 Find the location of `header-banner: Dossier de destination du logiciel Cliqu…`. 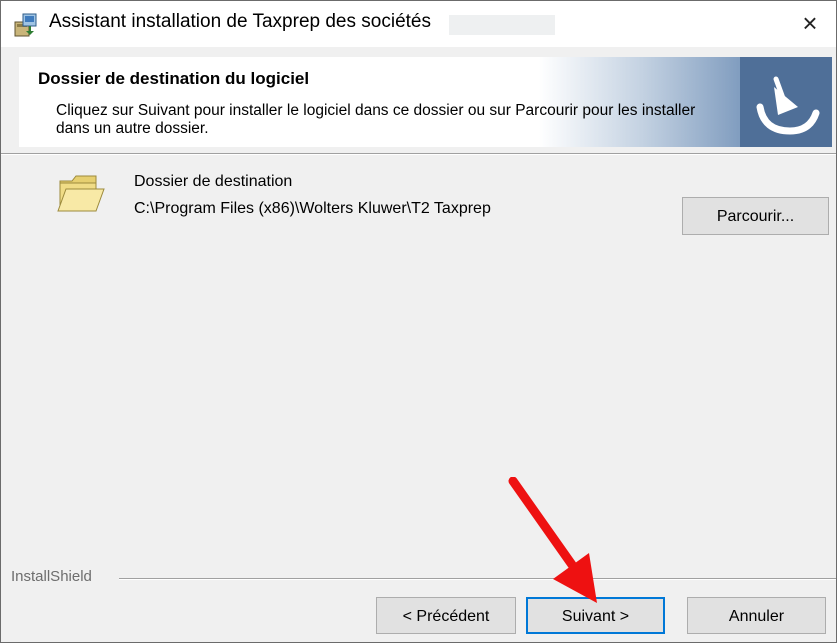

header-banner: Dossier de destination du logiciel Cliqu… is located at coordinates (425, 102).